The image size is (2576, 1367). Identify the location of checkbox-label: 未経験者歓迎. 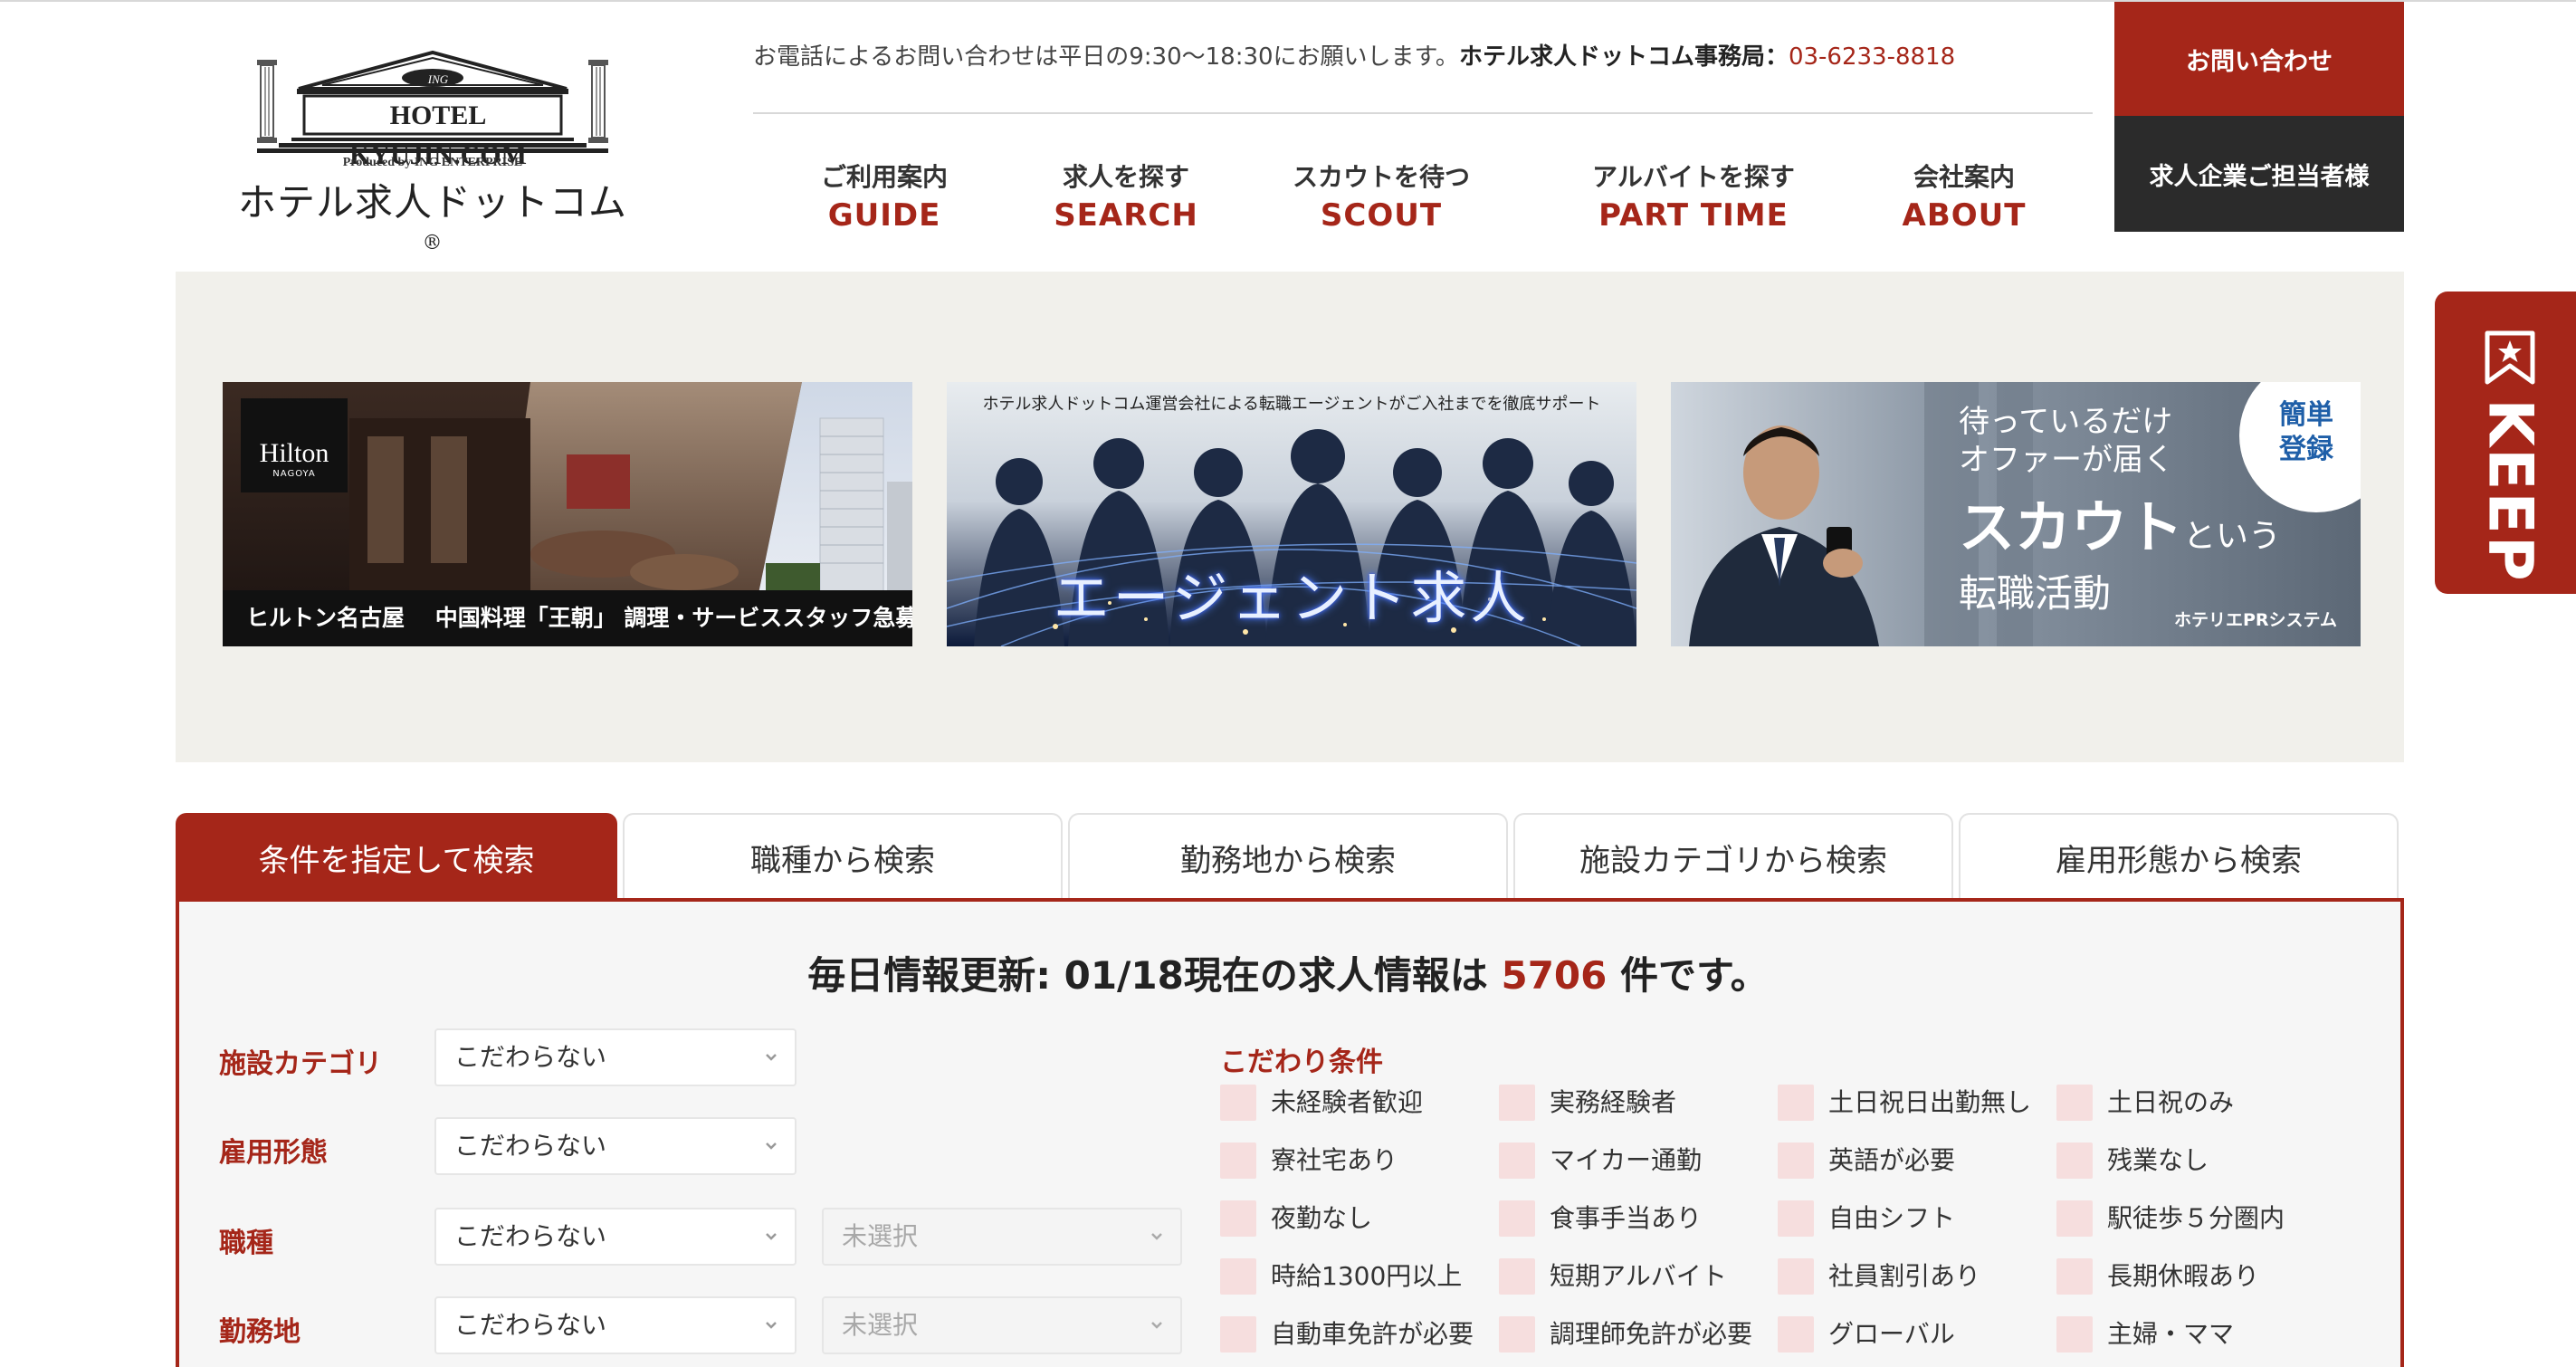
(1348, 1102).